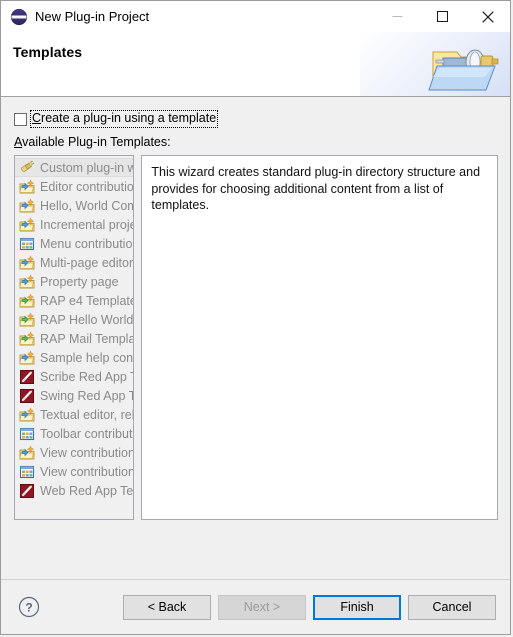  I want to click on template-list-item-label: RAP Hello World, so click(87, 319).